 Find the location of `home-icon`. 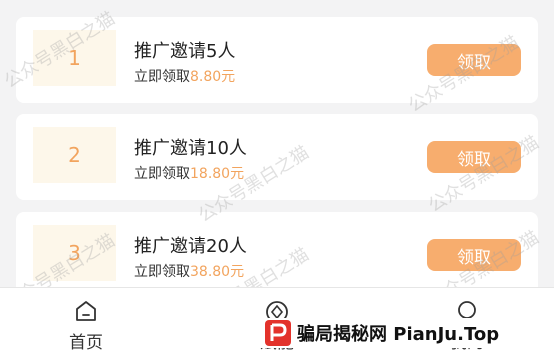

home-icon is located at coordinates (86, 313).